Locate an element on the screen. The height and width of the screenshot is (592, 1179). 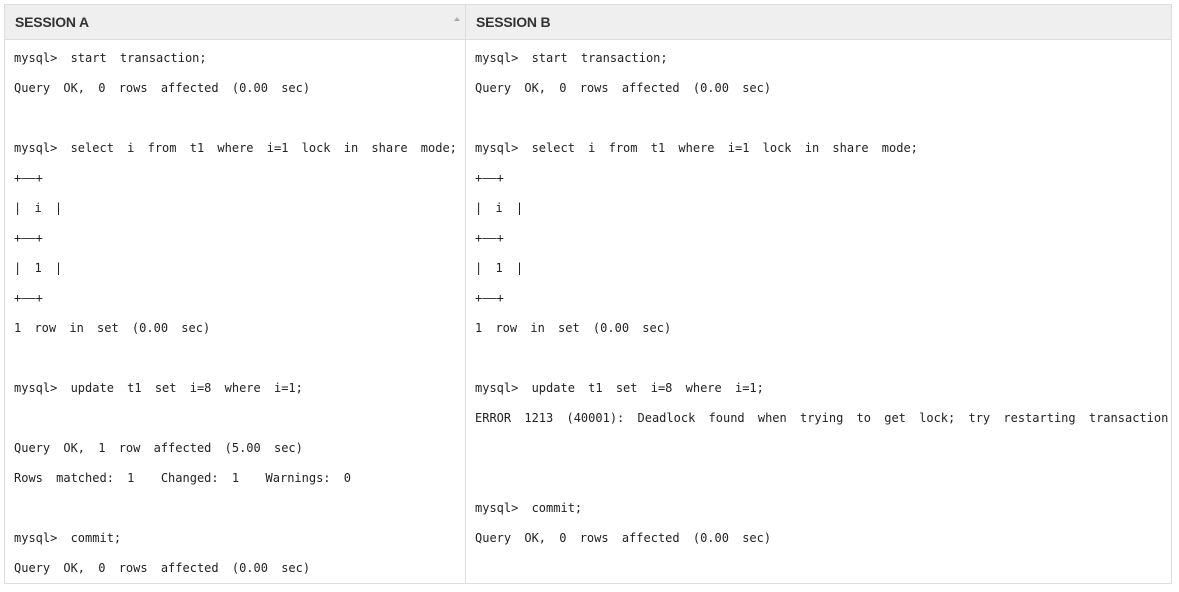
table-header-row: SESSION A SESSION B is located at coordinates (588, 22).